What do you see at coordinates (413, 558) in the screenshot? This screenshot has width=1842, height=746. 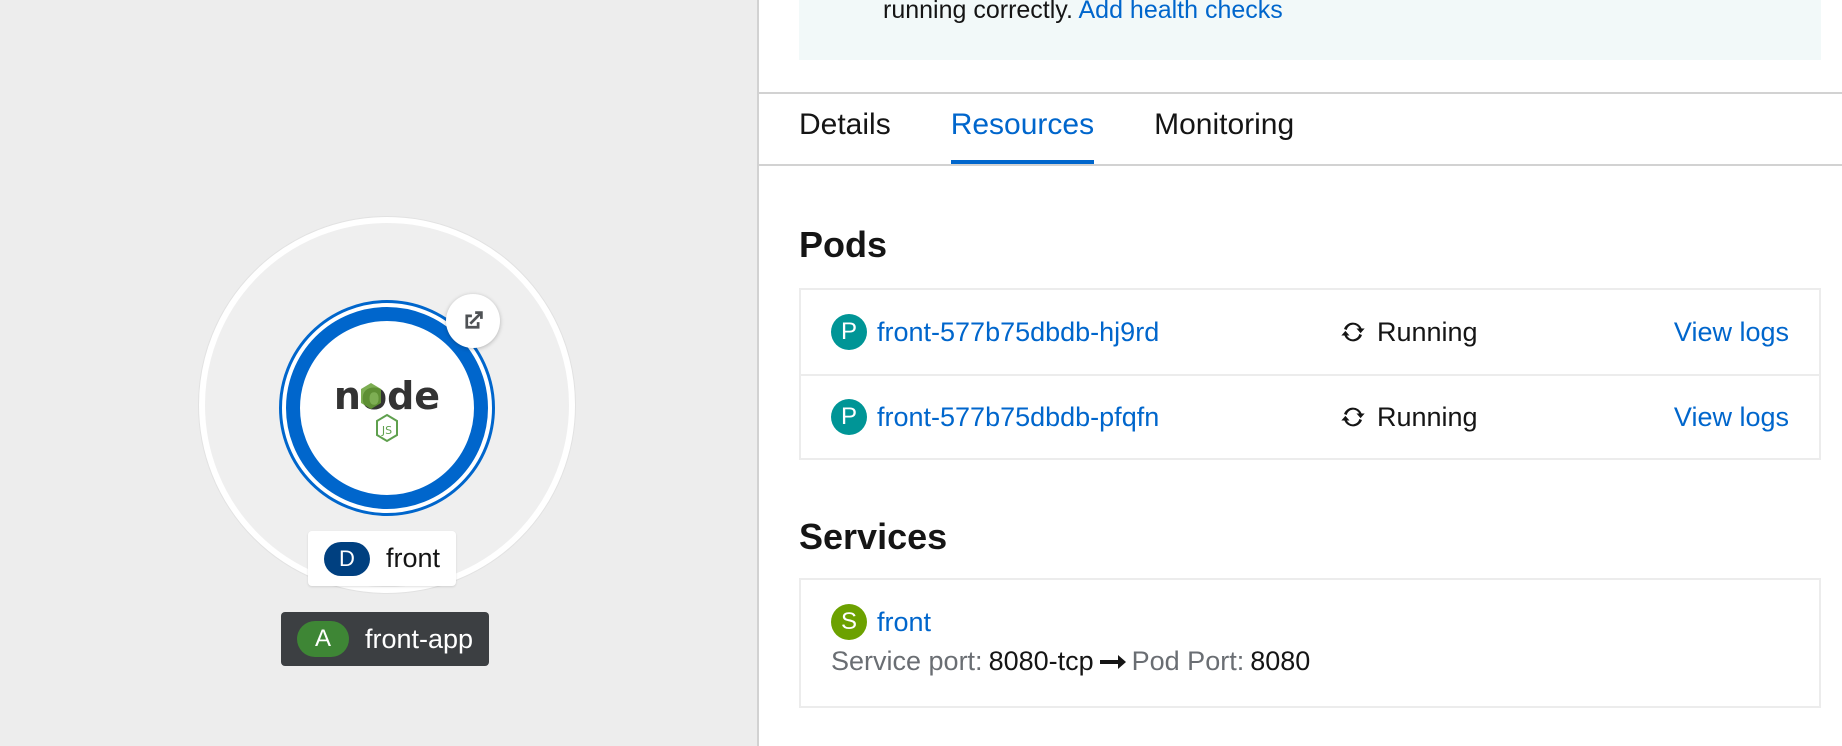 I see `node-name: front` at bounding box center [413, 558].